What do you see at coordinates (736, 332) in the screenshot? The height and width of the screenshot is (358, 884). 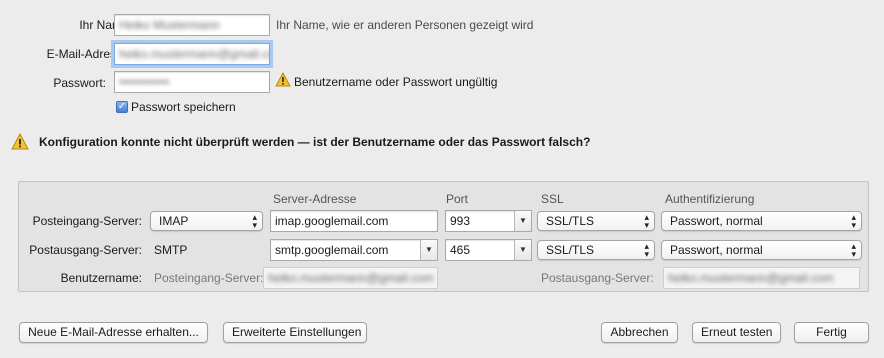 I see `retest-button: Erneut testen` at bounding box center [736, 332].